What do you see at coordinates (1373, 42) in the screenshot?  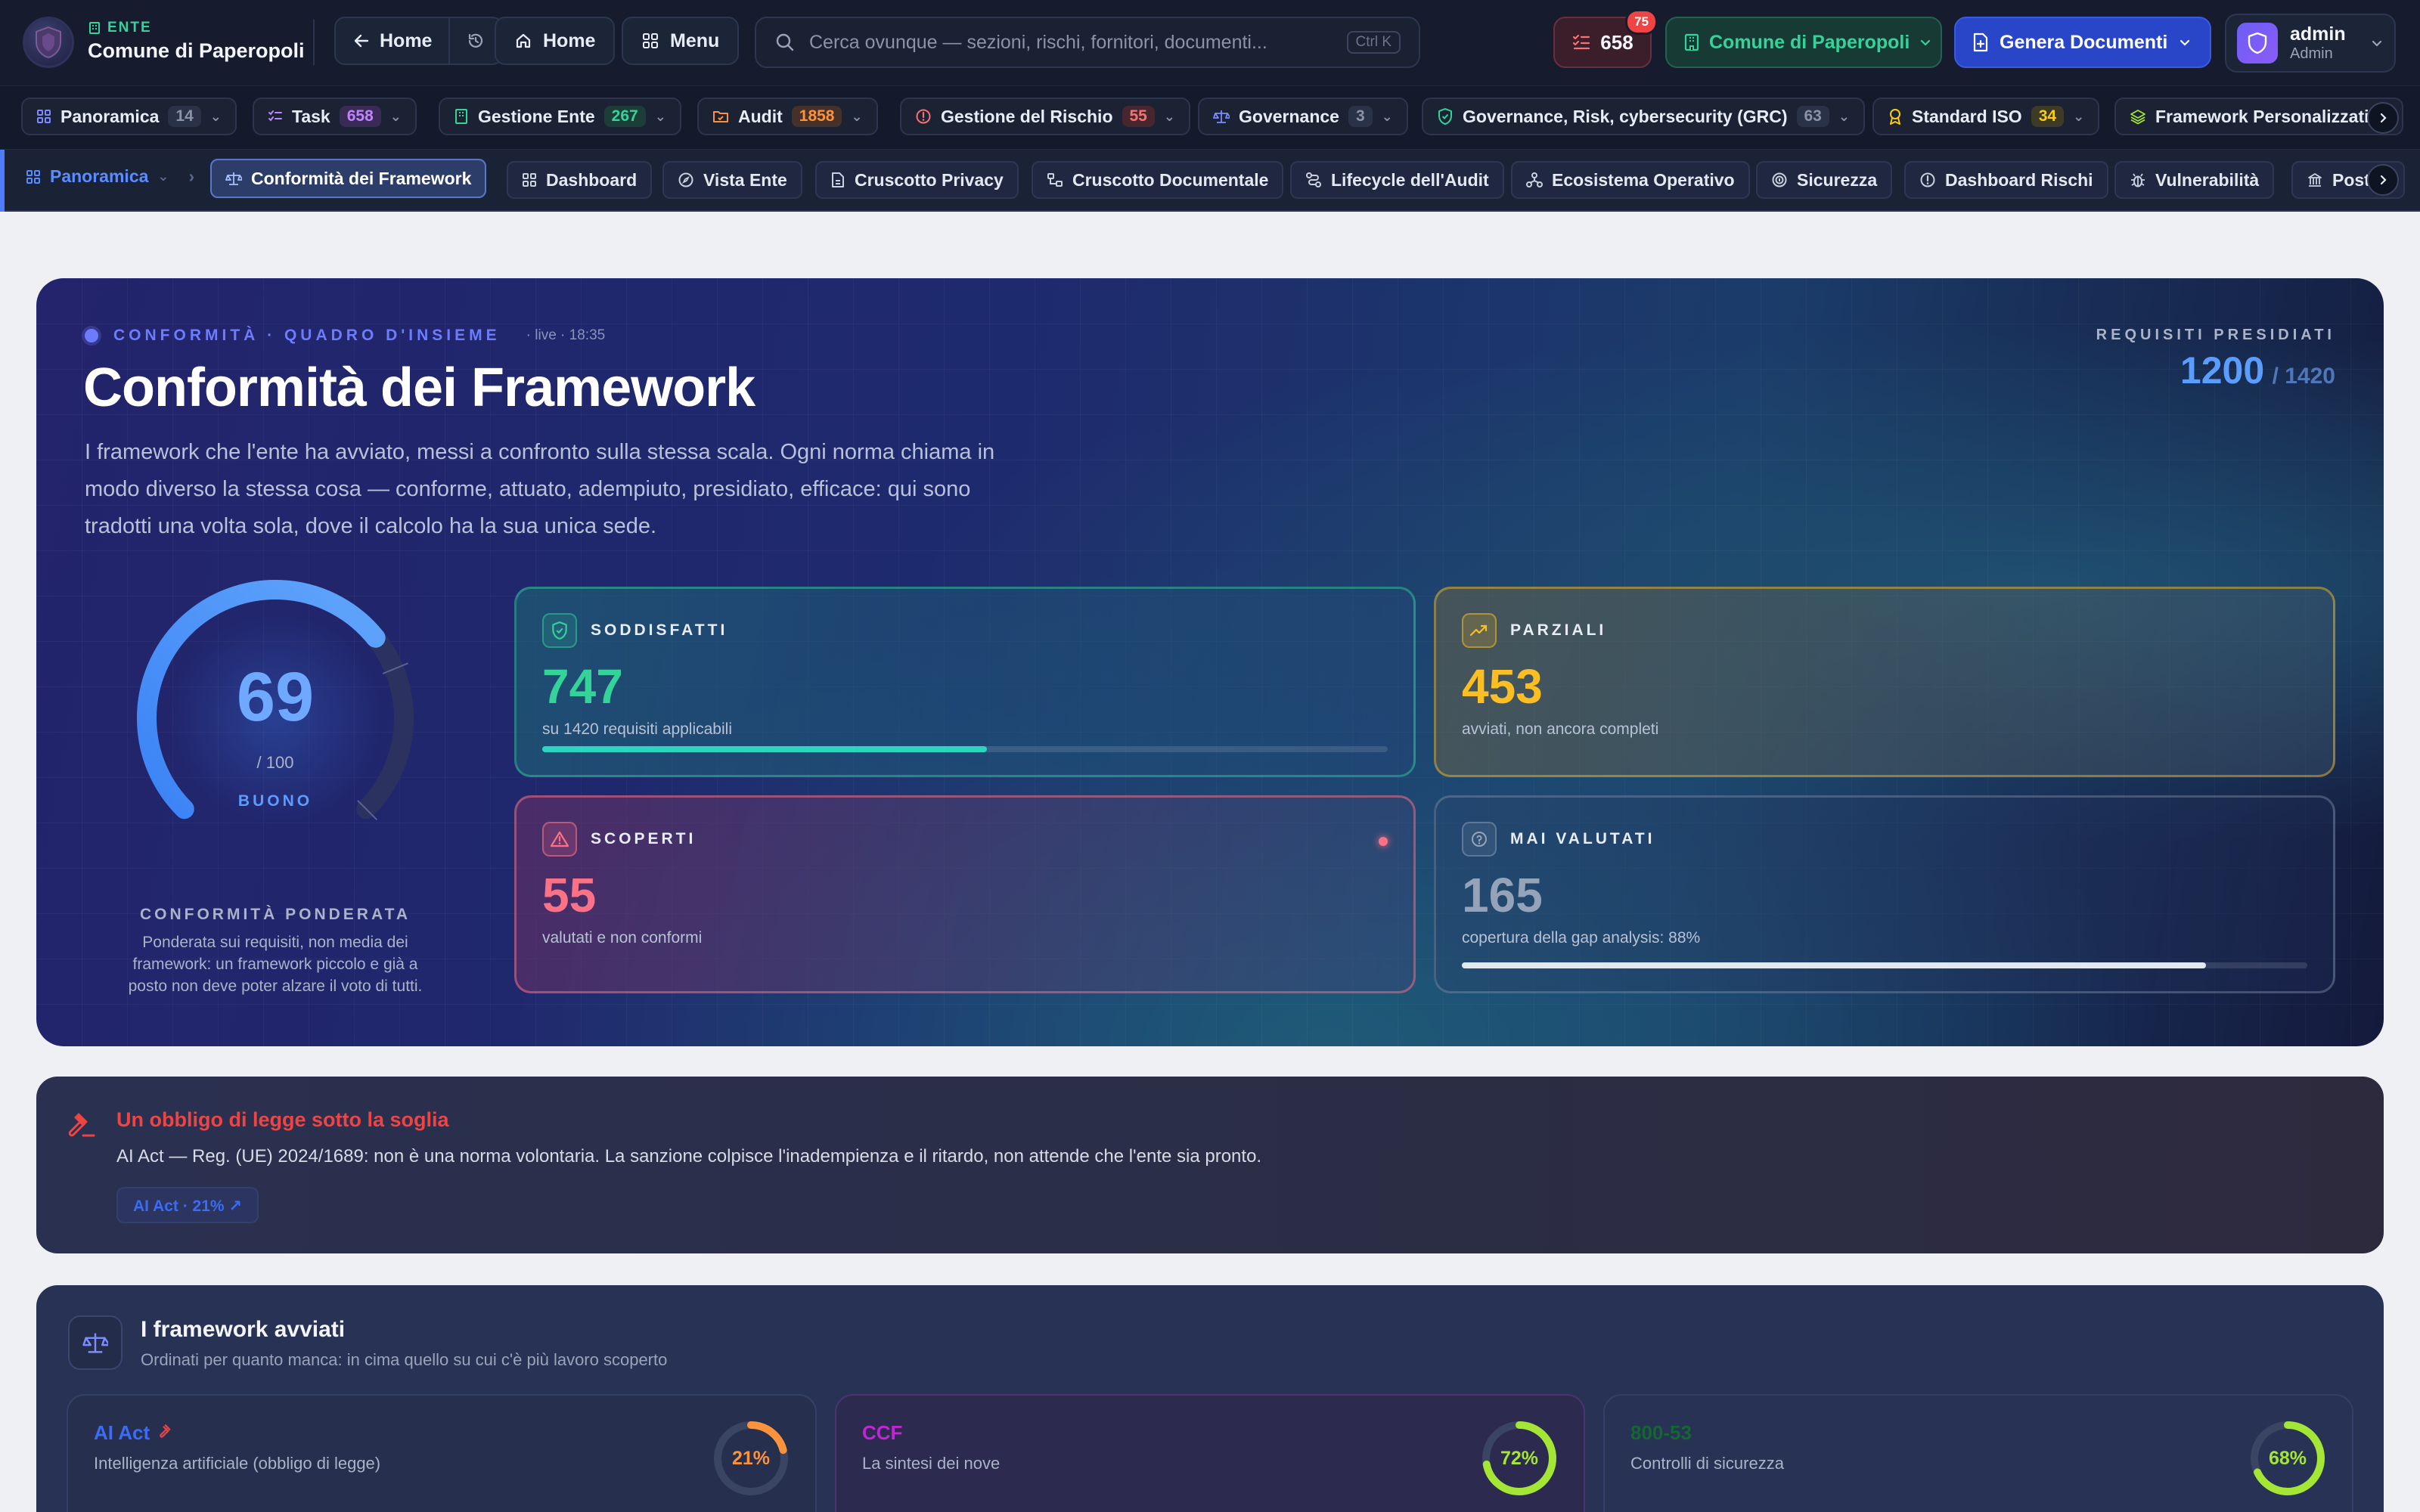 I see `search-shortcut-hint: Ctrl K` at bounding box center [1373, 42].